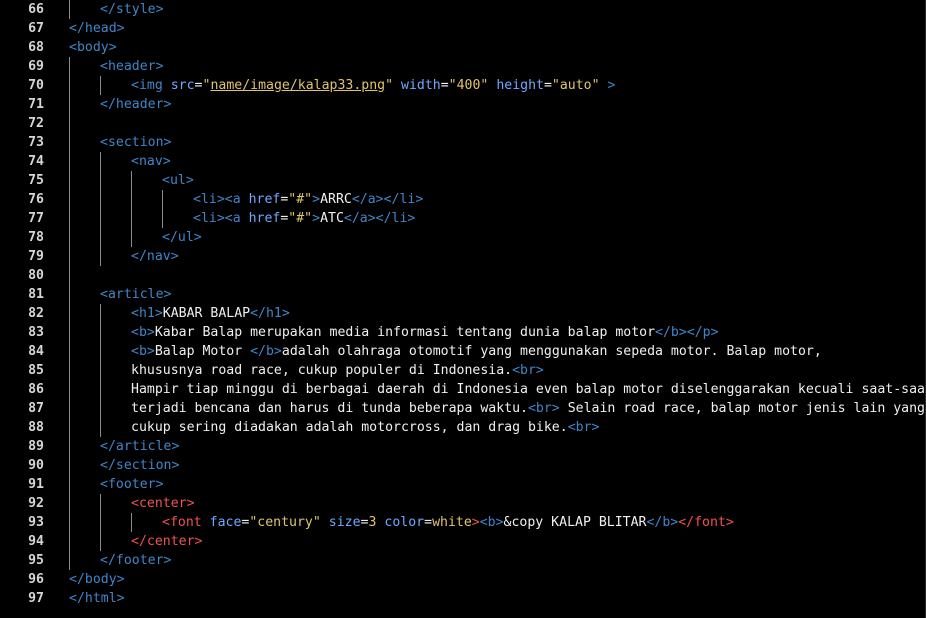 The width and height of the screenshot is (926, 618). I want to click on code-token: <footer>, so click(132, 484).